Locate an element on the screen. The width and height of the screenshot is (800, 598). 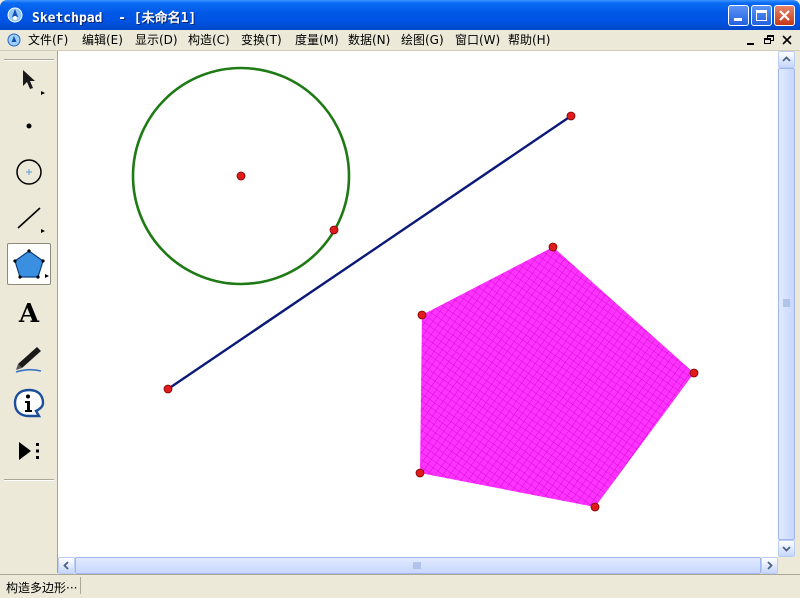
scroll-up-button is located at coordinates (786, 59).